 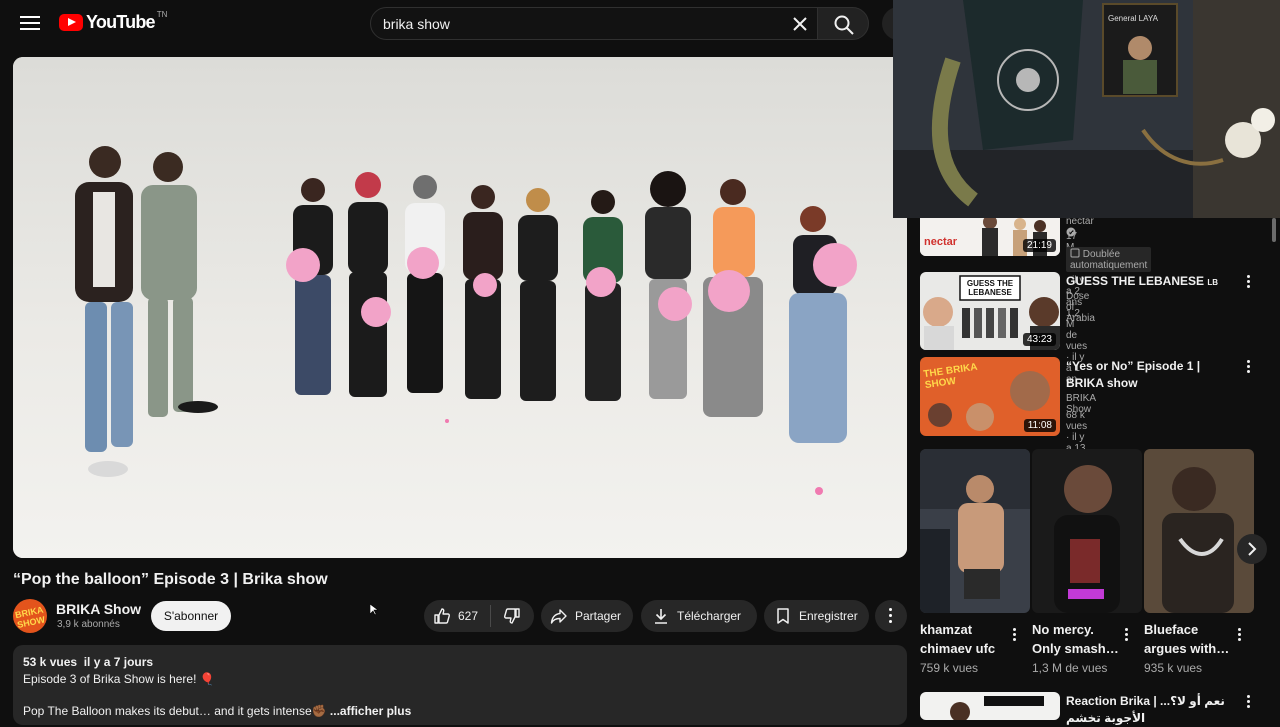 I want to click on short-views: 935 k vues, so click(x=1173, y=668).